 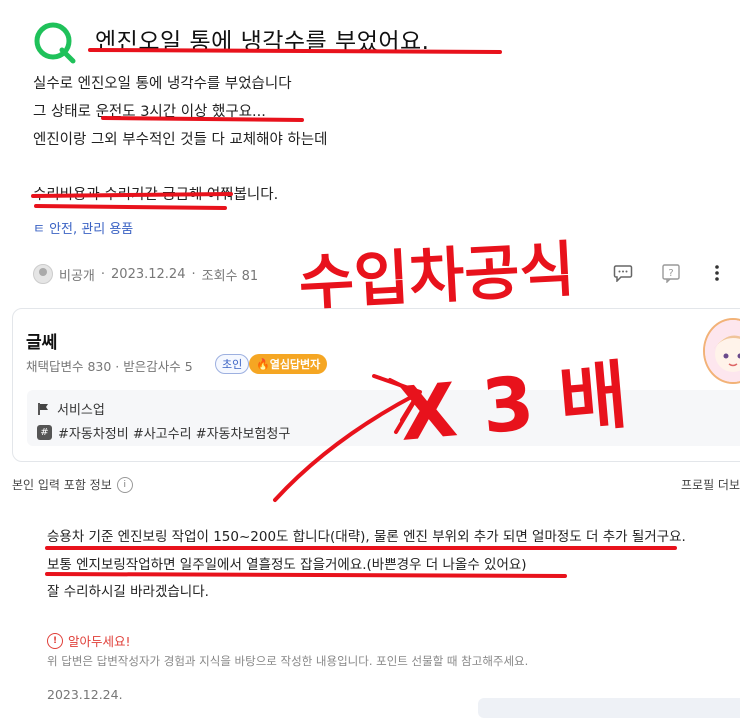 I want to click on question-category-link: ㅌ 안전, 관리 용품, so click(x=83, y=227).